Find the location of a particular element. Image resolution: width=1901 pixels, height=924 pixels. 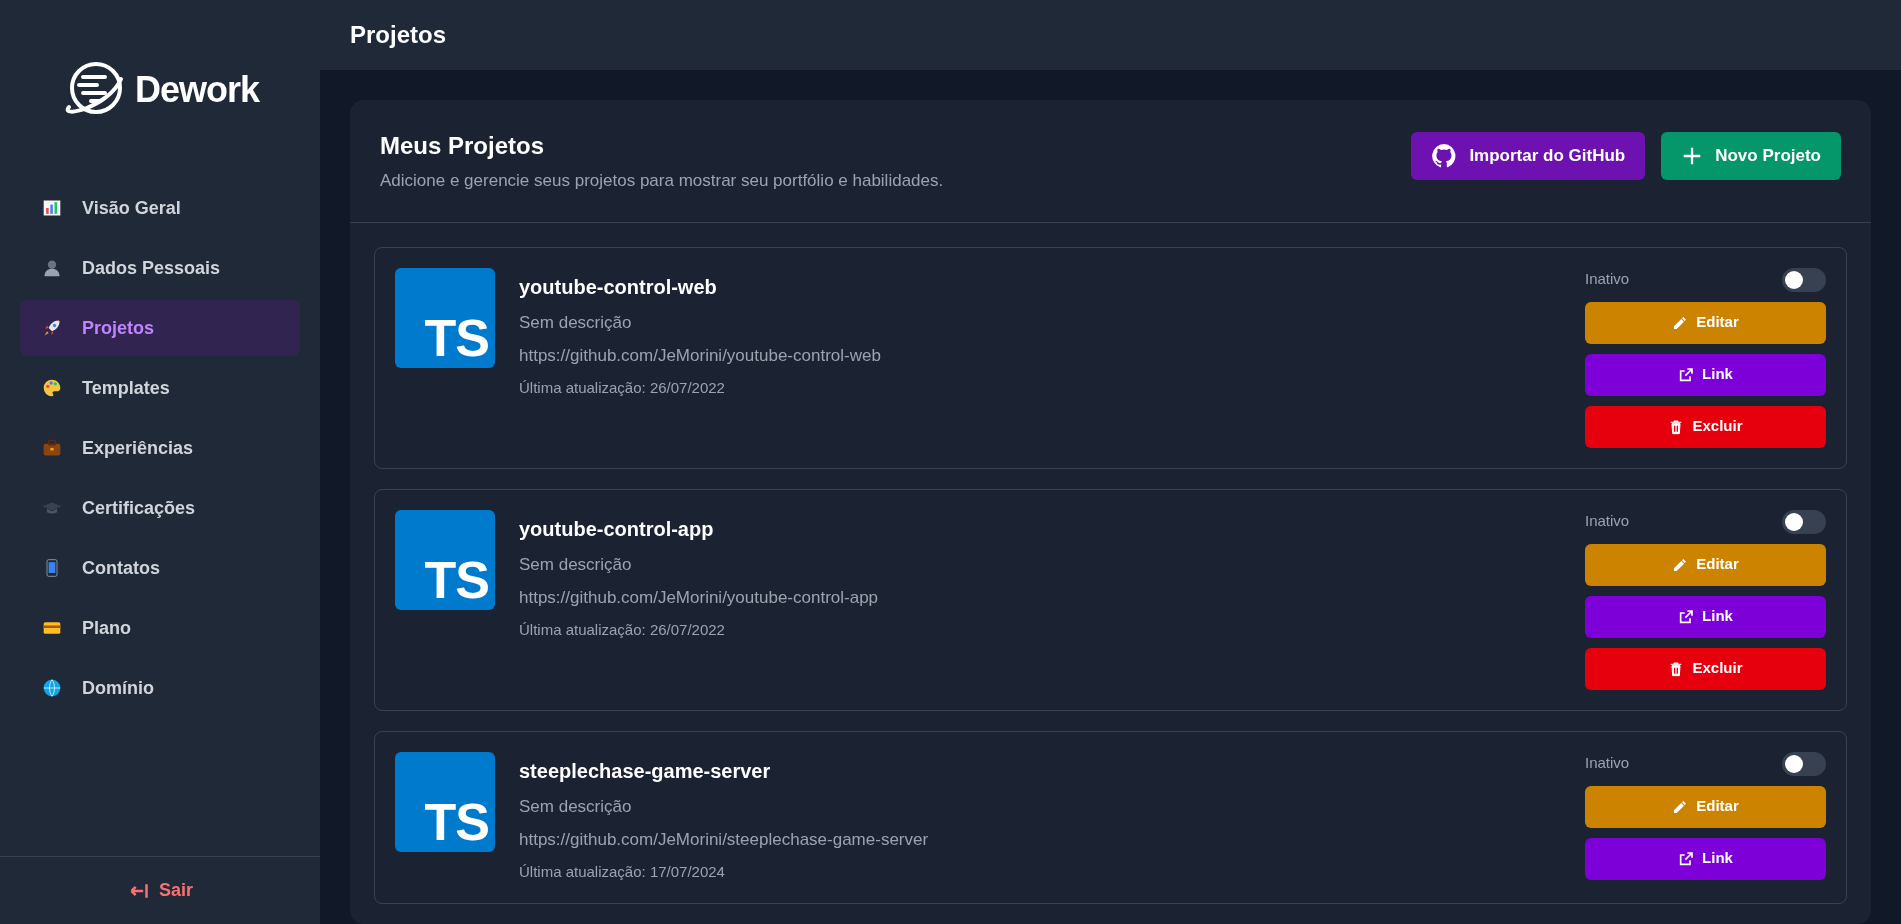

palette-icon is located at coordinates (52, 388).